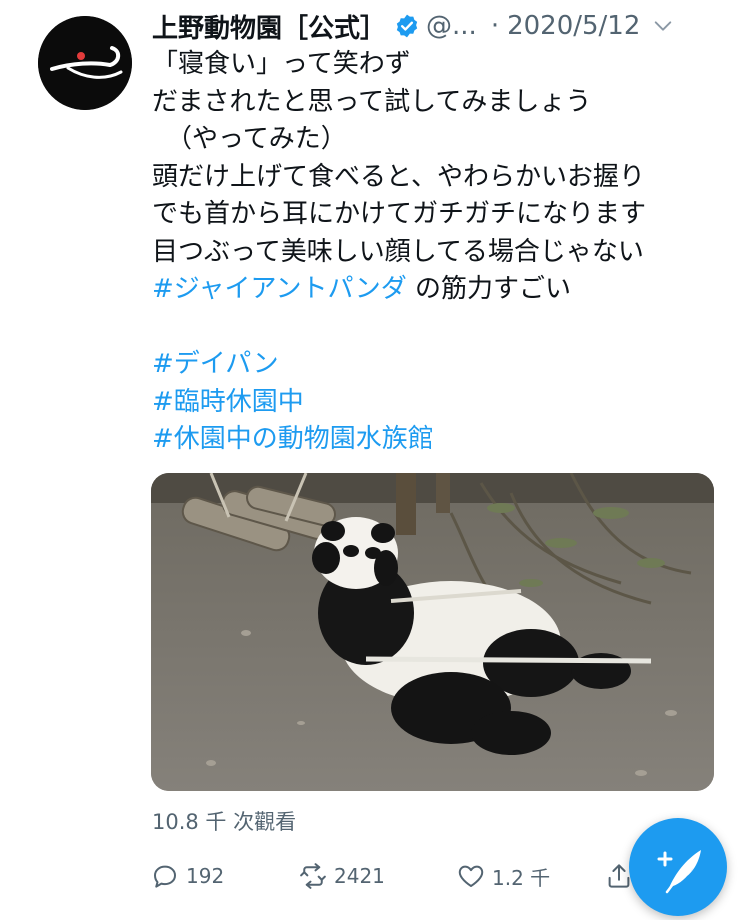 Image resolution: width=750 pixels, height=920 pixels. I want to click on reply-count: 192, so click(205, 876).